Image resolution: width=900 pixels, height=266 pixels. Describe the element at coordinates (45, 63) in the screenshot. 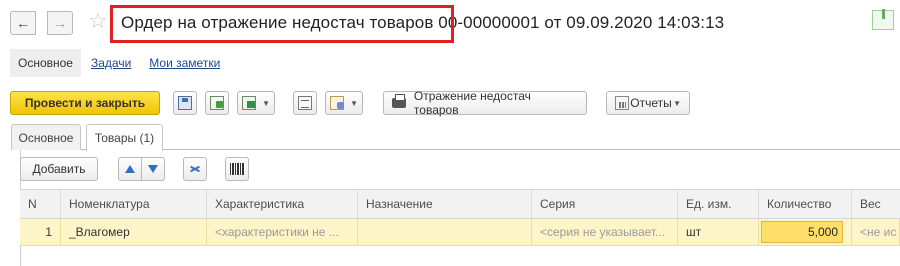

I see `subnav-main: Основное` at that location.